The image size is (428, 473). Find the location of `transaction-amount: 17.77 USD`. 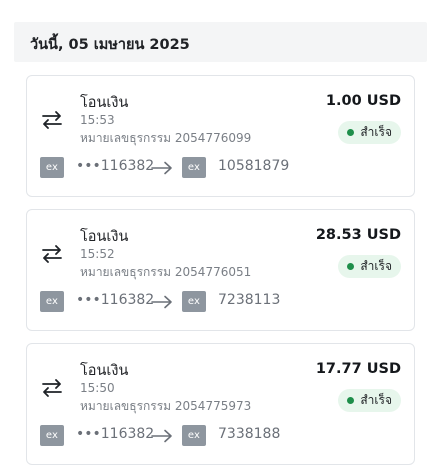

transaction-amount: 17.77 USD is located at coordinates (358, 369).